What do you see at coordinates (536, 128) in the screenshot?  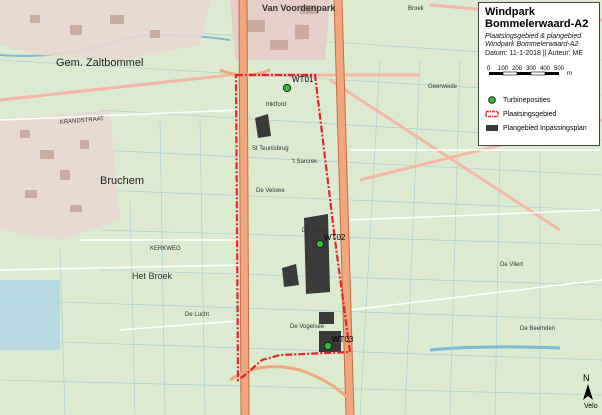 I see `legend-item-plangebied: Plangebied Inpassingsplan` at bounding box center [536, 128].